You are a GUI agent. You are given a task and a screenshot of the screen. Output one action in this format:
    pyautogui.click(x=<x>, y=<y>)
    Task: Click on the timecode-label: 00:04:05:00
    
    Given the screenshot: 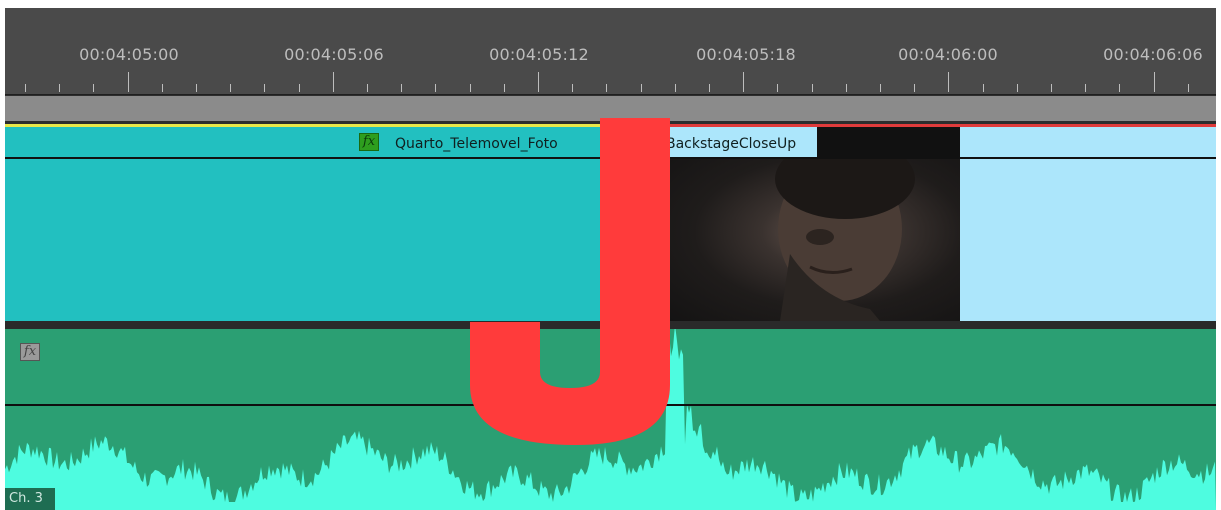 What is the action you would take?
    pyautogui.click(x=129, y=54)
    